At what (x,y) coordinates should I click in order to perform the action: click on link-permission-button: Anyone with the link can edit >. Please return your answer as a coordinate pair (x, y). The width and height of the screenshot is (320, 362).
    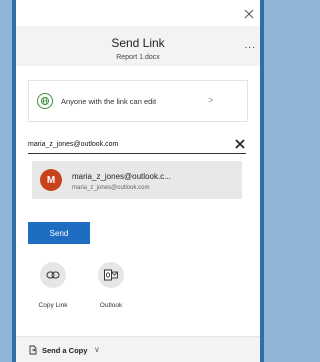
    Looking at the image, I should click on (138, 101).